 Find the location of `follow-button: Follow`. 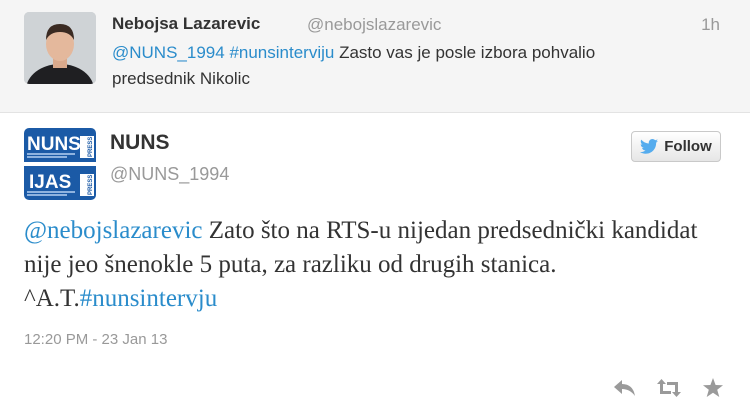

follow-button: Follow is located at coordinates (676, 146).